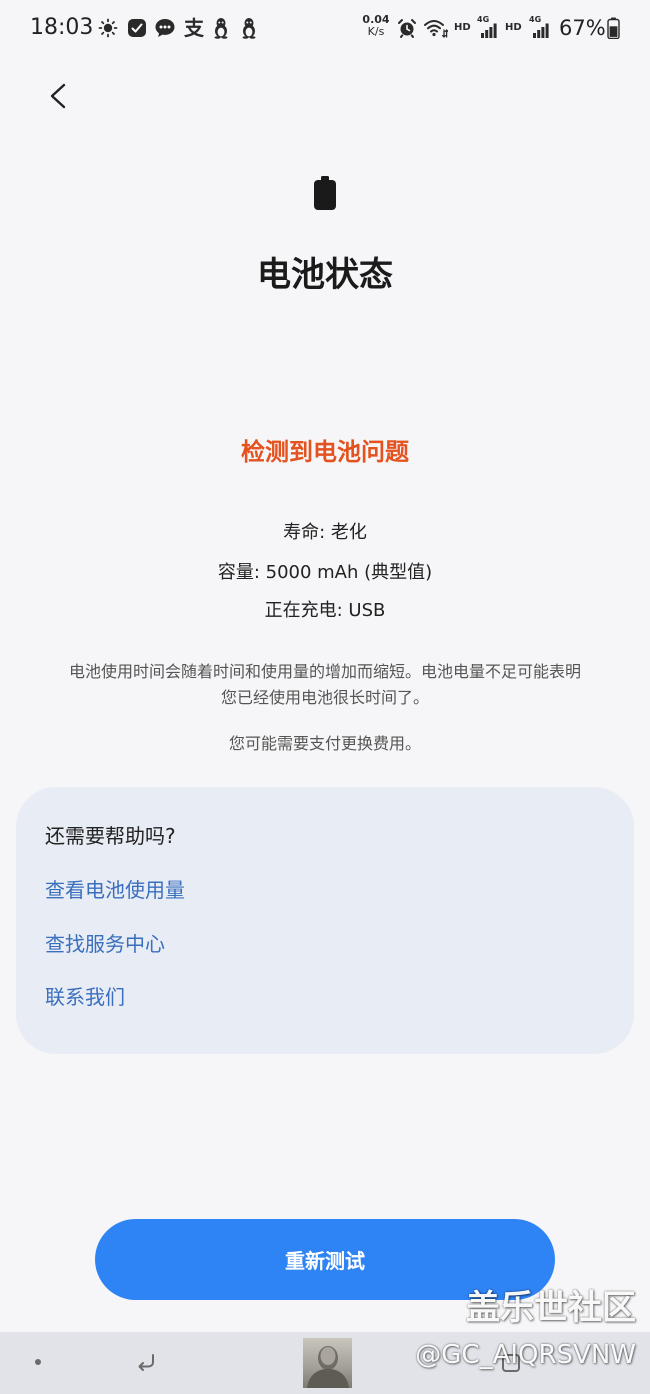  I want to click on battery-percent: 67%, so click(582, 28).